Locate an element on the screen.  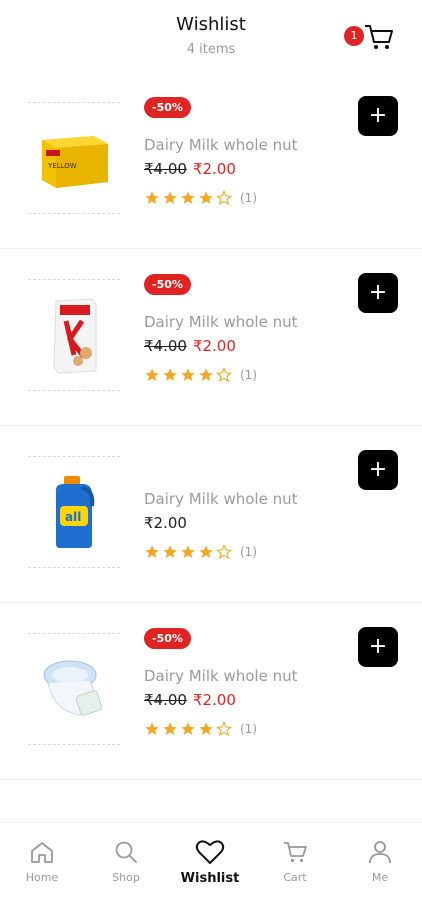
app-header: Wishlist 4 items 1 is located at coordinates (211, 36).